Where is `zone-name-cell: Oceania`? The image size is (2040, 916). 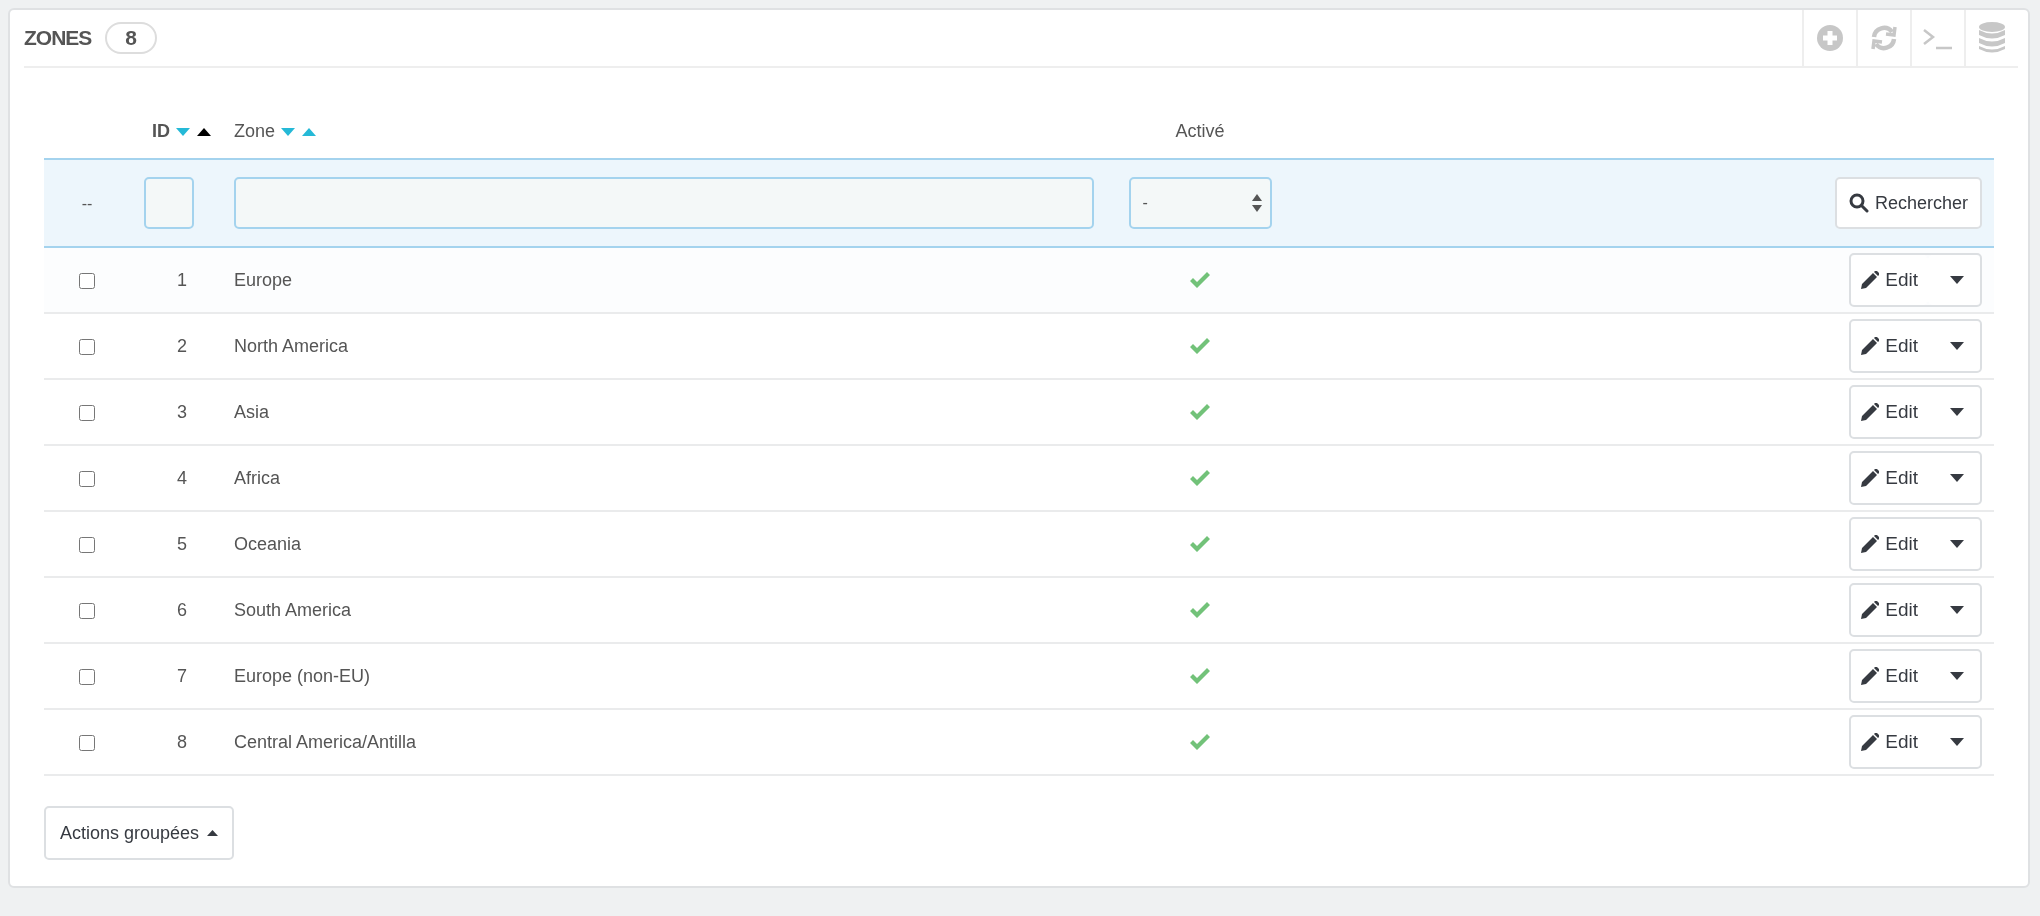 zone-name-cell: Oceania is located at coordinates (268, 543).